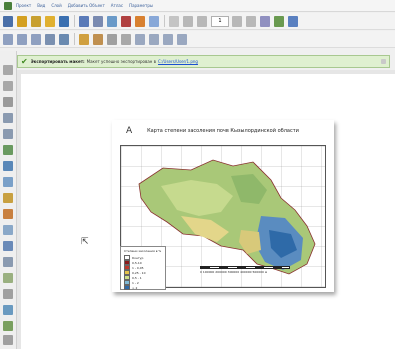 Image resolution: width=395 pixels, height=349 pixels. What do you see at coordinates (50, 21) in the screenshot?
I see `open-template-icon` at bounding box center [50, 21].